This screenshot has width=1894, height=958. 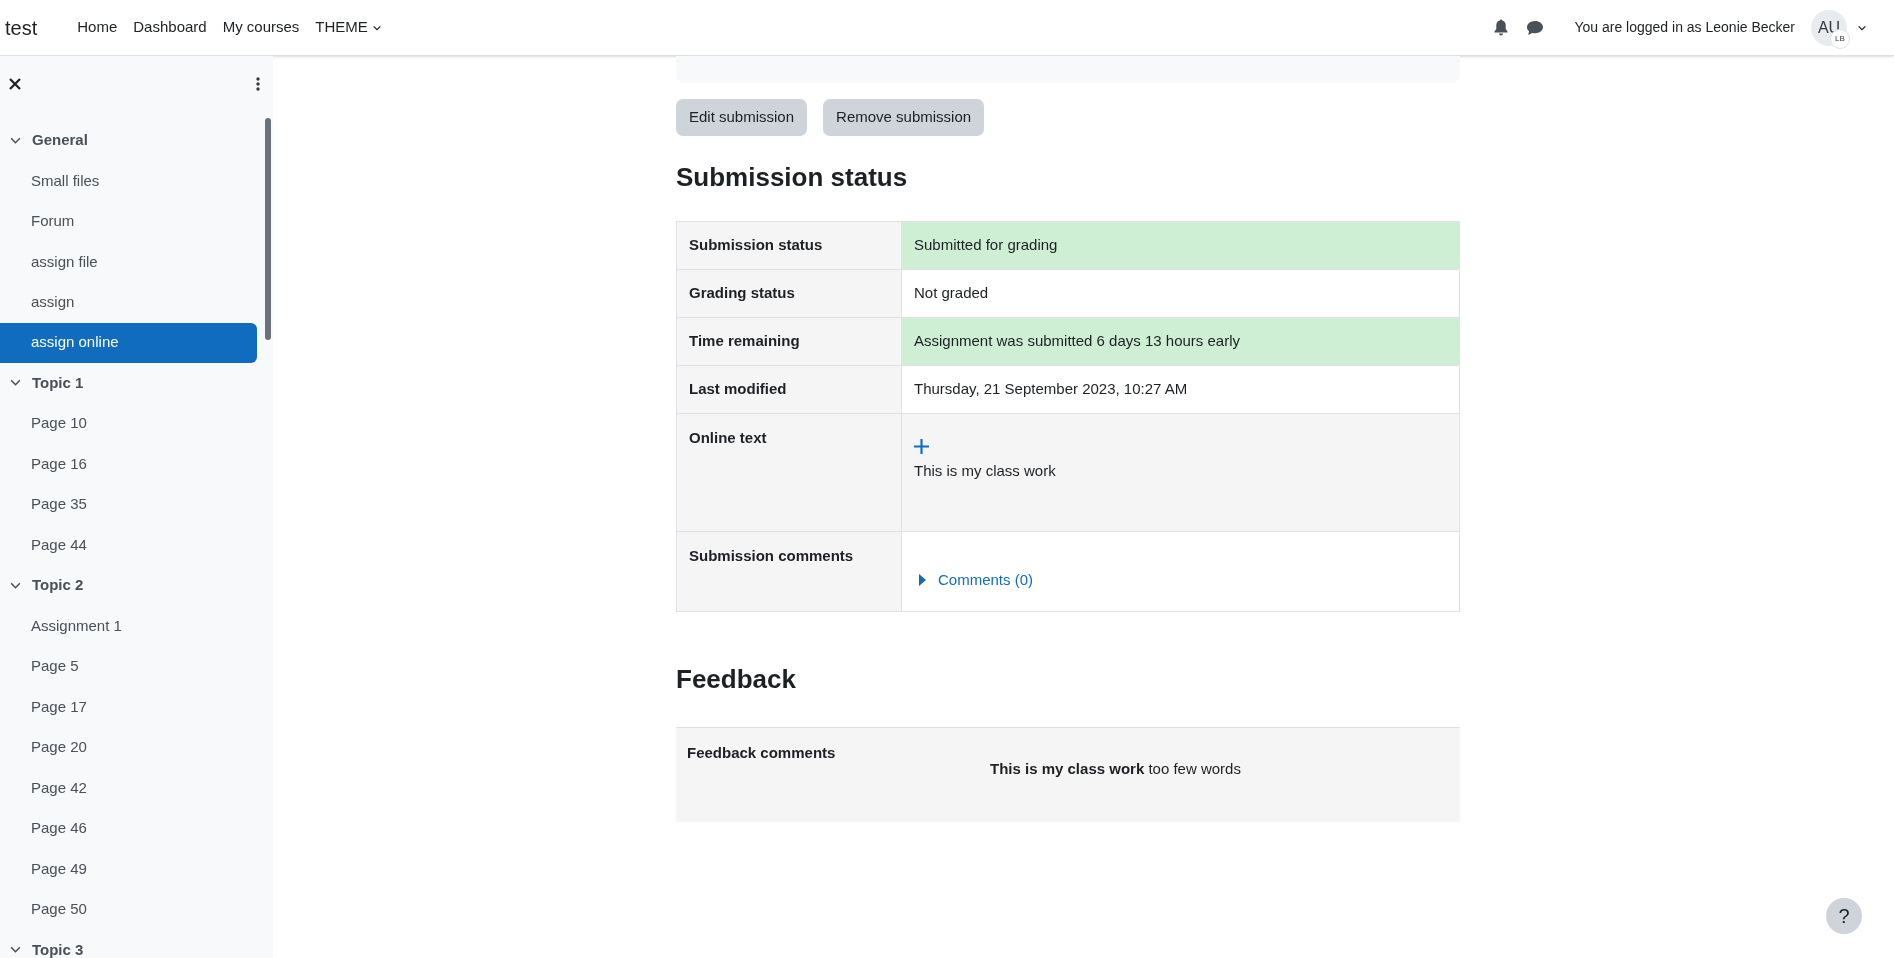 What do you see at coordinates (986, 245) in the screenshot?
I see `cell-text: Submitted for grading` at bounding box center [986, 245].